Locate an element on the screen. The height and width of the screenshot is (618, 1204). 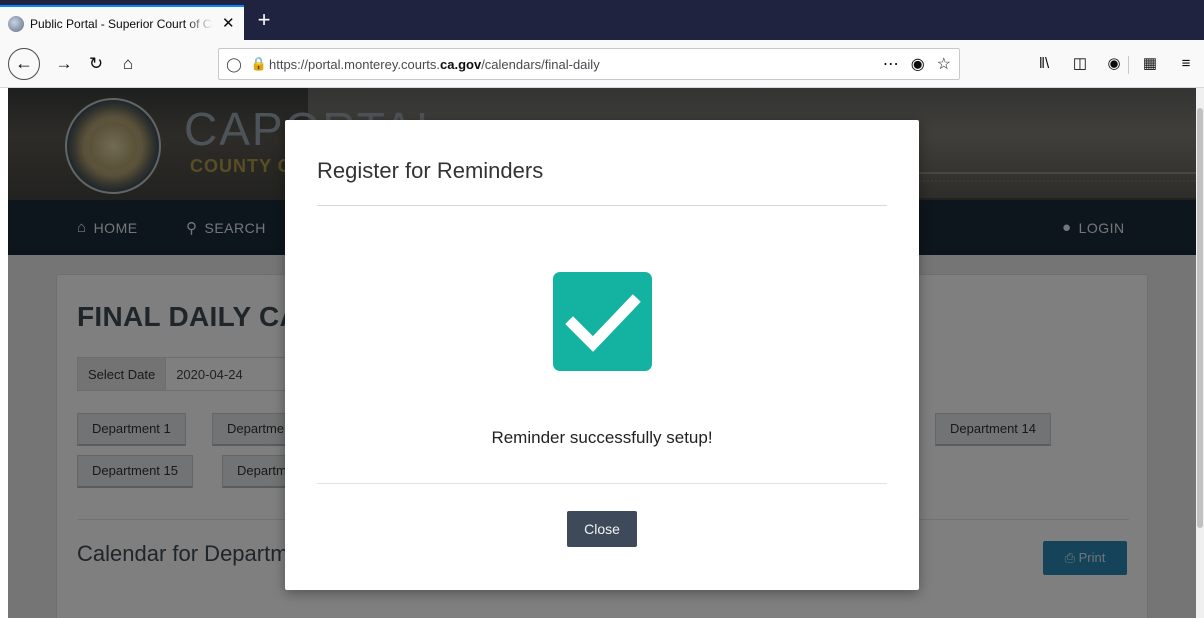
bookmark-star-icon: ☆ is located at coordinates (944, 64).